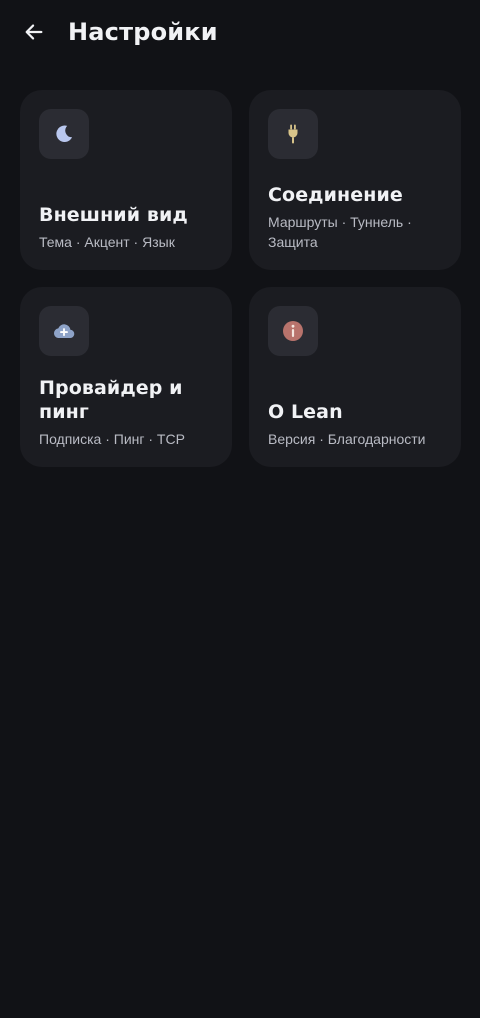  Describe the element at coordinates (107, 242) in the screenshot. I see `card-subtitle: Тема · Акцент · Язык` at that location.